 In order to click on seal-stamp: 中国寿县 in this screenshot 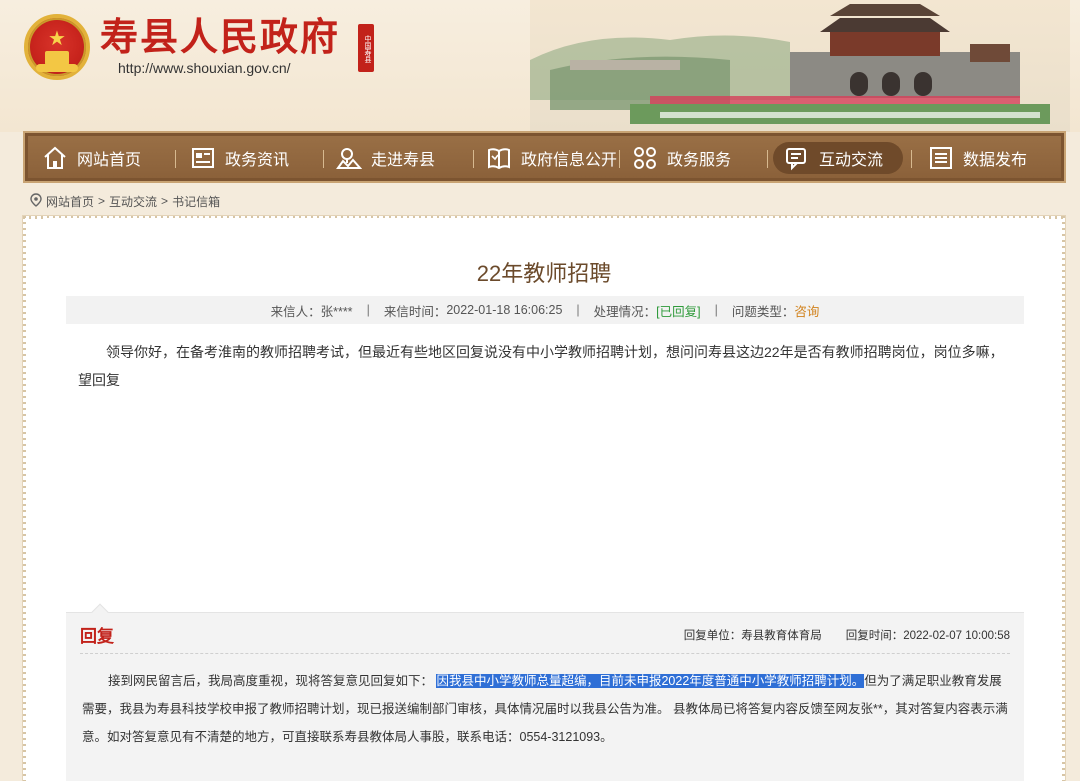, I will do `click(366, 48)`.